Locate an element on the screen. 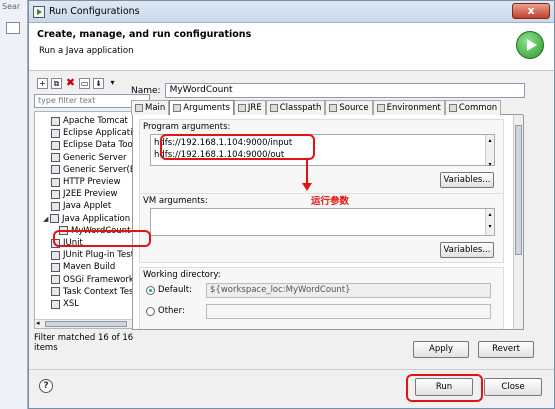 Image resolution: width=555 pixels, height=409 pixels. other-radio-row: Other: is located at coordinates (165, 311).